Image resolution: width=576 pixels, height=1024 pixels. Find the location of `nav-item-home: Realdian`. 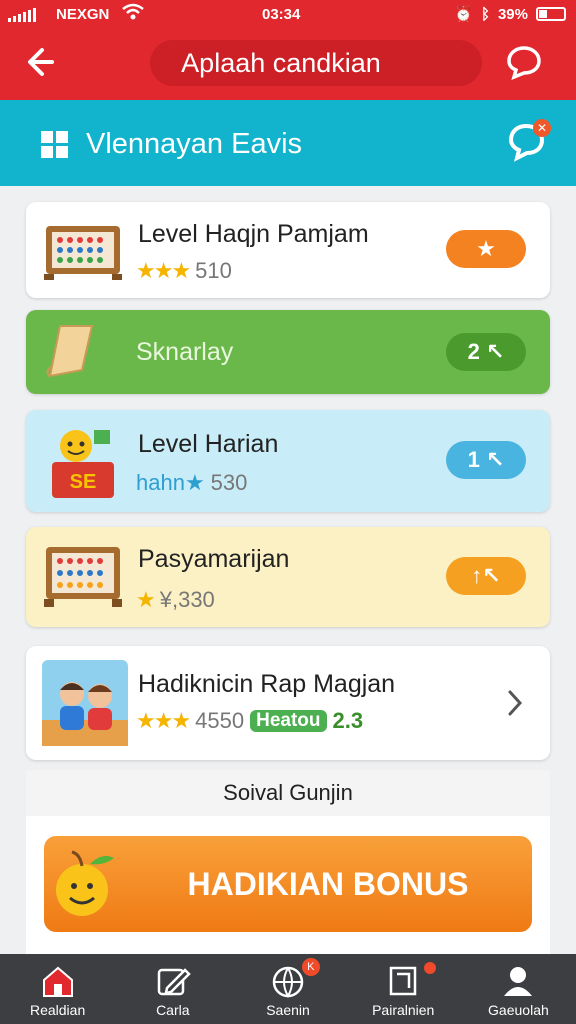

nav-item-home: Realdian is located at coordinates (57, 989).